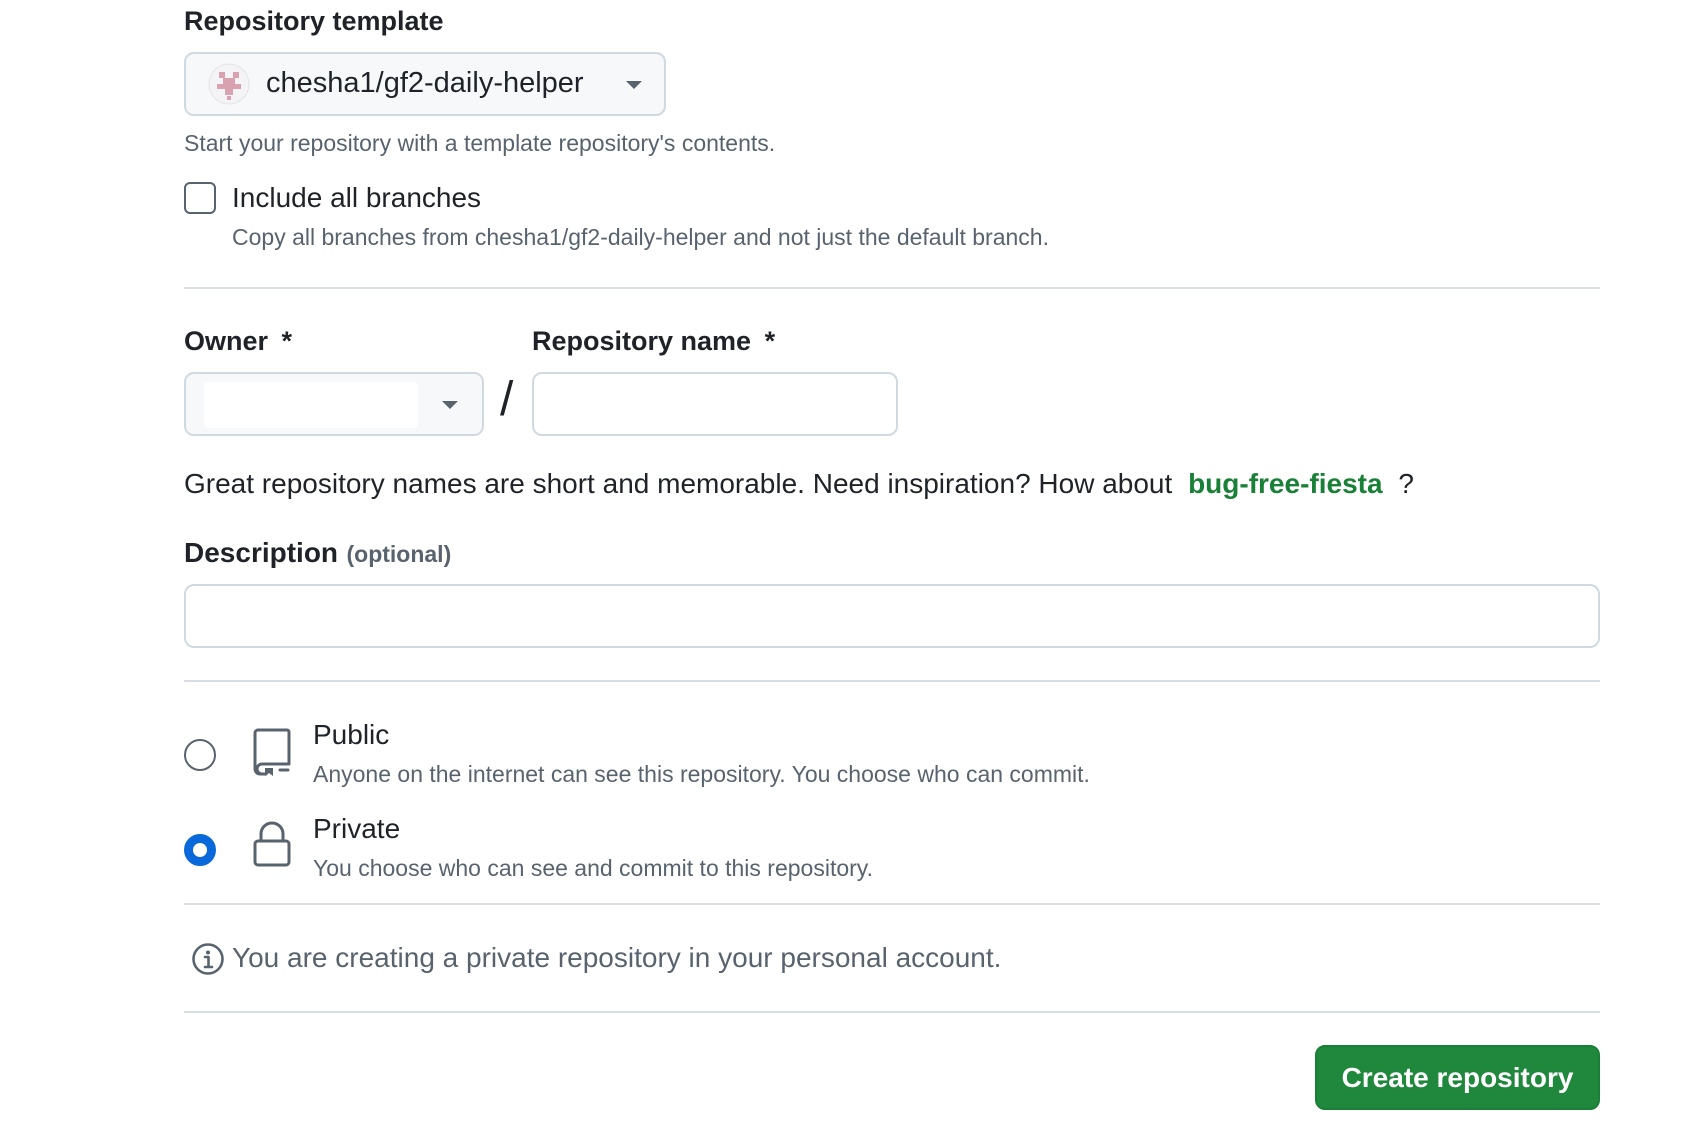 The width and height of the screenshot is (1706, 1130). Describe the element at coordinates (357, 197) in the screenshot. I see `include-branches-label: Include all branches` at that location.